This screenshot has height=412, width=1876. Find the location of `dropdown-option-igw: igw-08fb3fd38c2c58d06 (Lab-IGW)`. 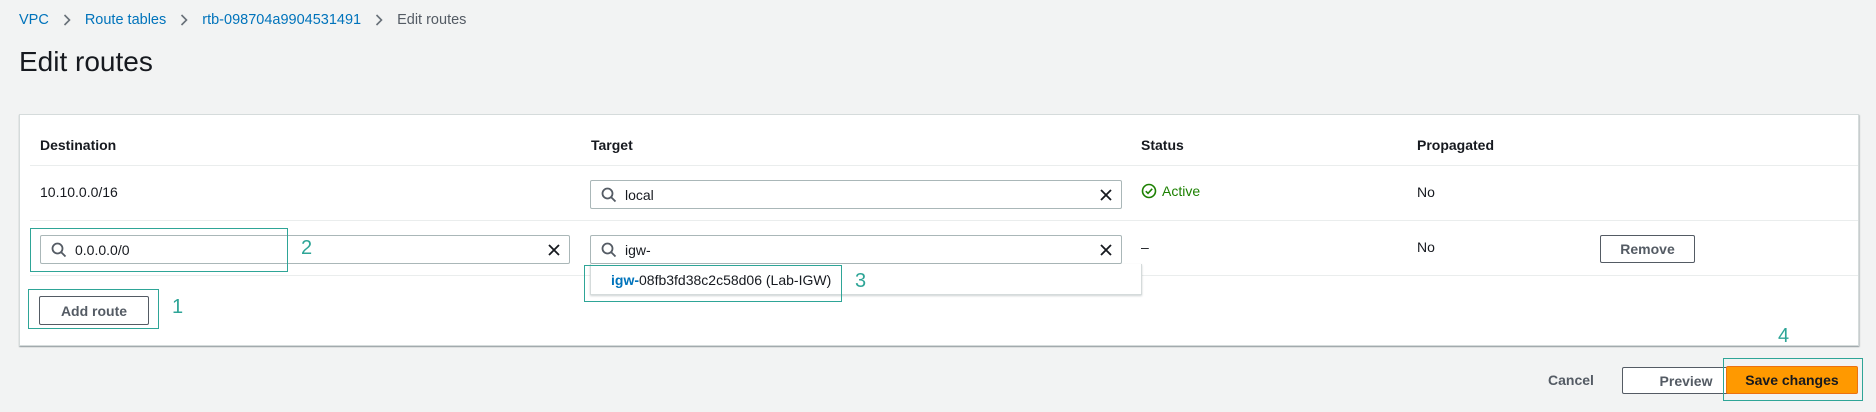

dropdown-option-igw: igw-08fb3fd38c2c58d06 (Lab-IGW) is located at coordinates (867, 279).